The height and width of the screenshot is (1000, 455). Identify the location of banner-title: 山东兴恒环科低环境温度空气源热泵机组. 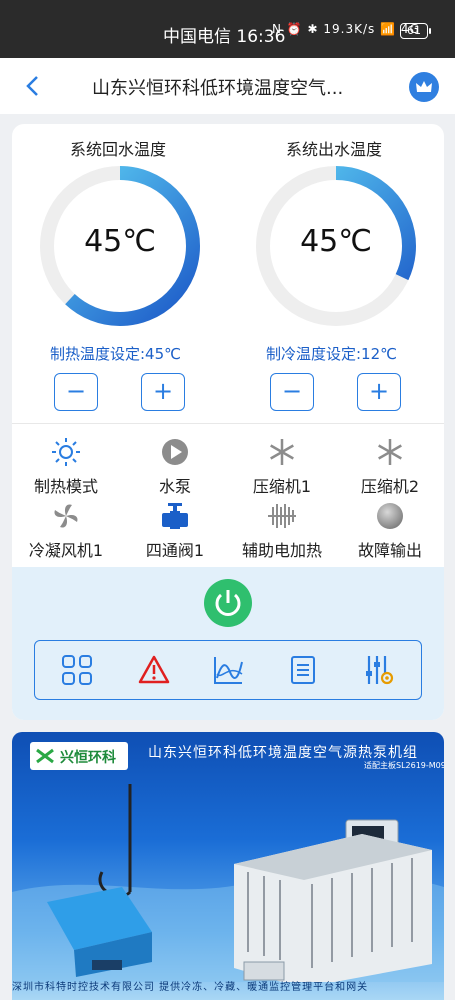
(283, 753).